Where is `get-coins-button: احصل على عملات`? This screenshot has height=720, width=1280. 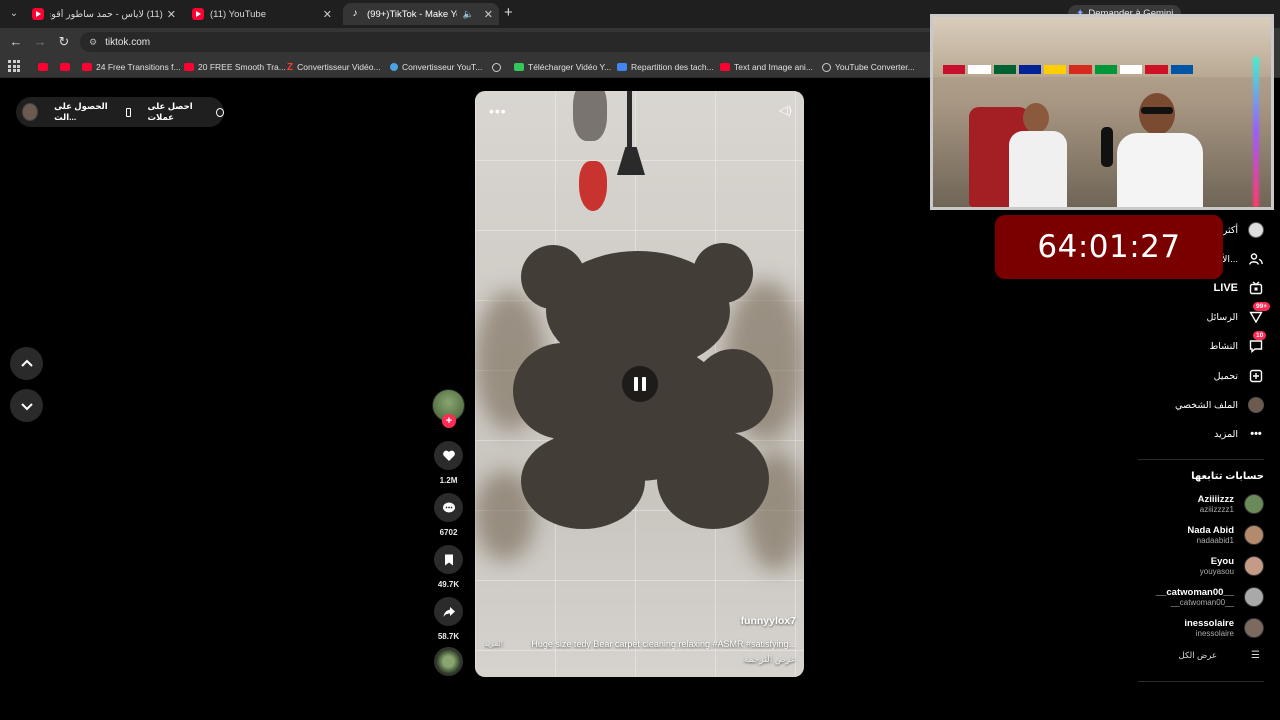
get-coins-button: احصل على عملات is located at coordinates (185, 112).